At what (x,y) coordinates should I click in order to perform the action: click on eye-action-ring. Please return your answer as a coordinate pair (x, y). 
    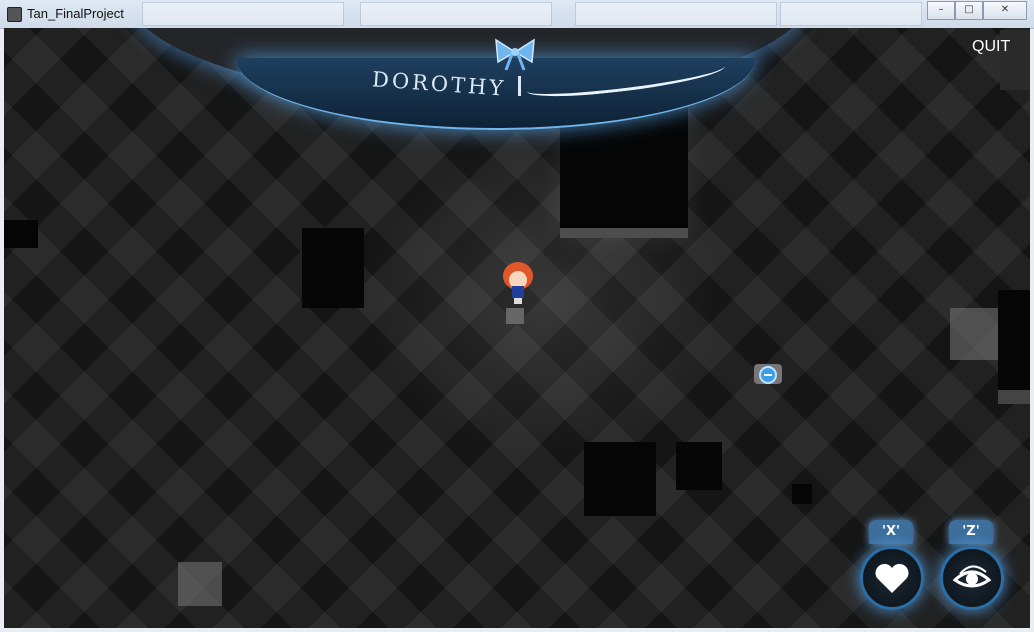
    Looking at the image, I should click on (972, 578).